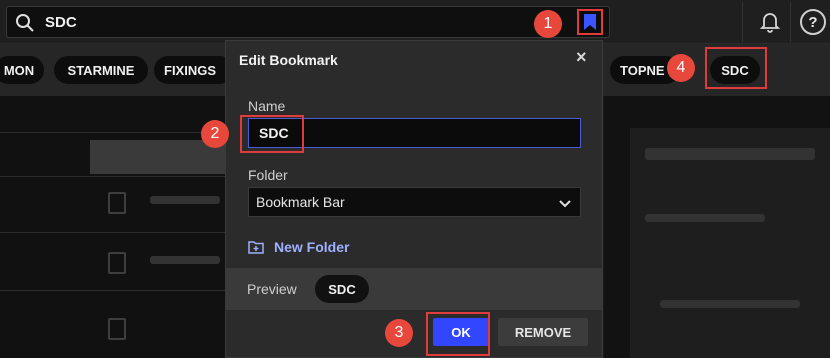  What do you see at coordinates (272, 289) in the screenshot?
I see `preview-label: Preview` at bounding box center [272, 289].